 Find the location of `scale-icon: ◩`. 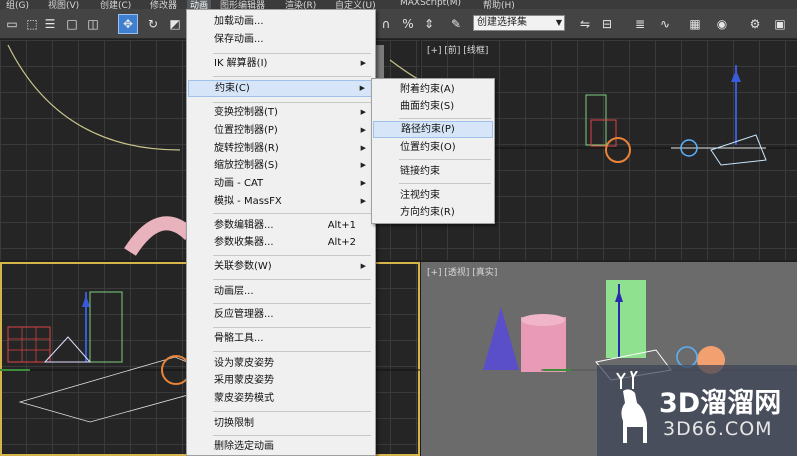

scale-icon: ◩ is located at coordinates (175, 24).